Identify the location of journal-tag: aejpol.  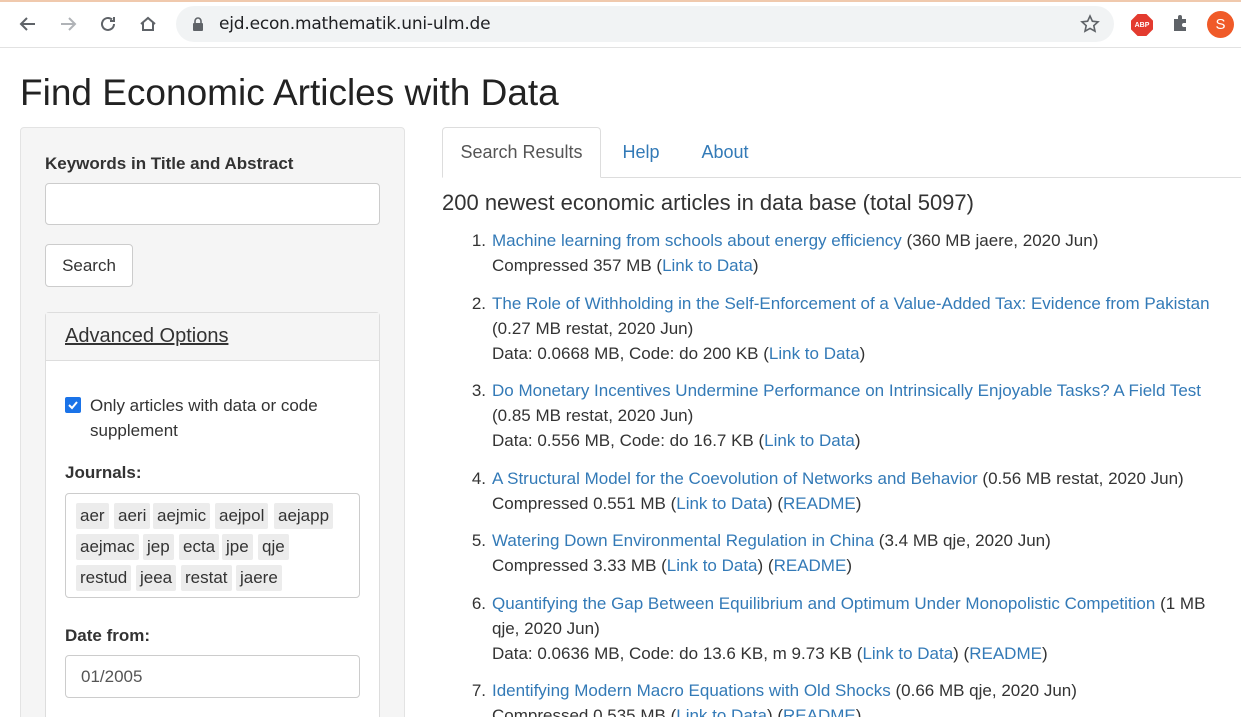
(242, 516).